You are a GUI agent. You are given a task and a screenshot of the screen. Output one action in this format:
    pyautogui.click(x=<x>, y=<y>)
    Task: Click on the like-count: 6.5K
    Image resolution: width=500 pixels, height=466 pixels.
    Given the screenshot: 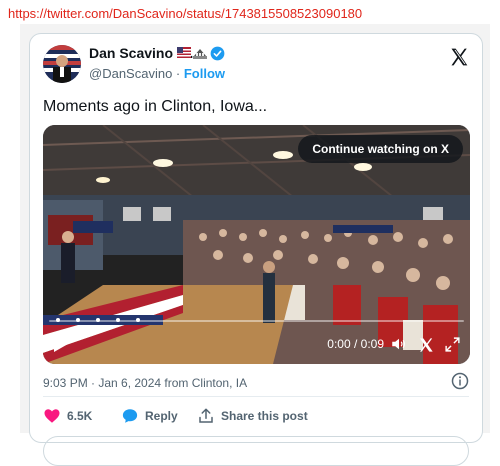 What is the action you would take?
    pyautogui.click(x=80, y=416)
    